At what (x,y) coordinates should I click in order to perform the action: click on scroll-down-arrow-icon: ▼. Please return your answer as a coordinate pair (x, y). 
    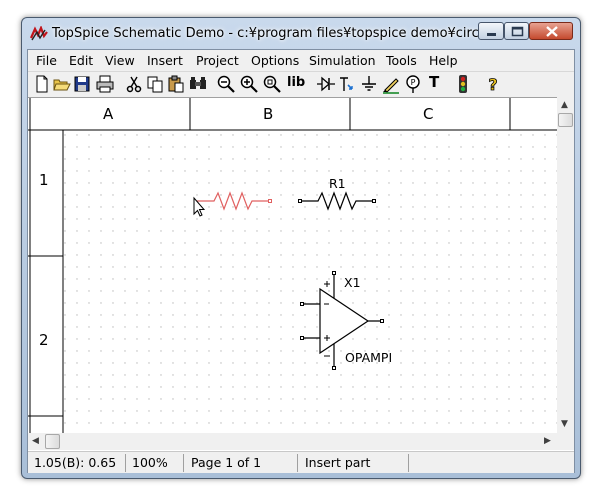
    Looking at the image, I should click on (564, 424).